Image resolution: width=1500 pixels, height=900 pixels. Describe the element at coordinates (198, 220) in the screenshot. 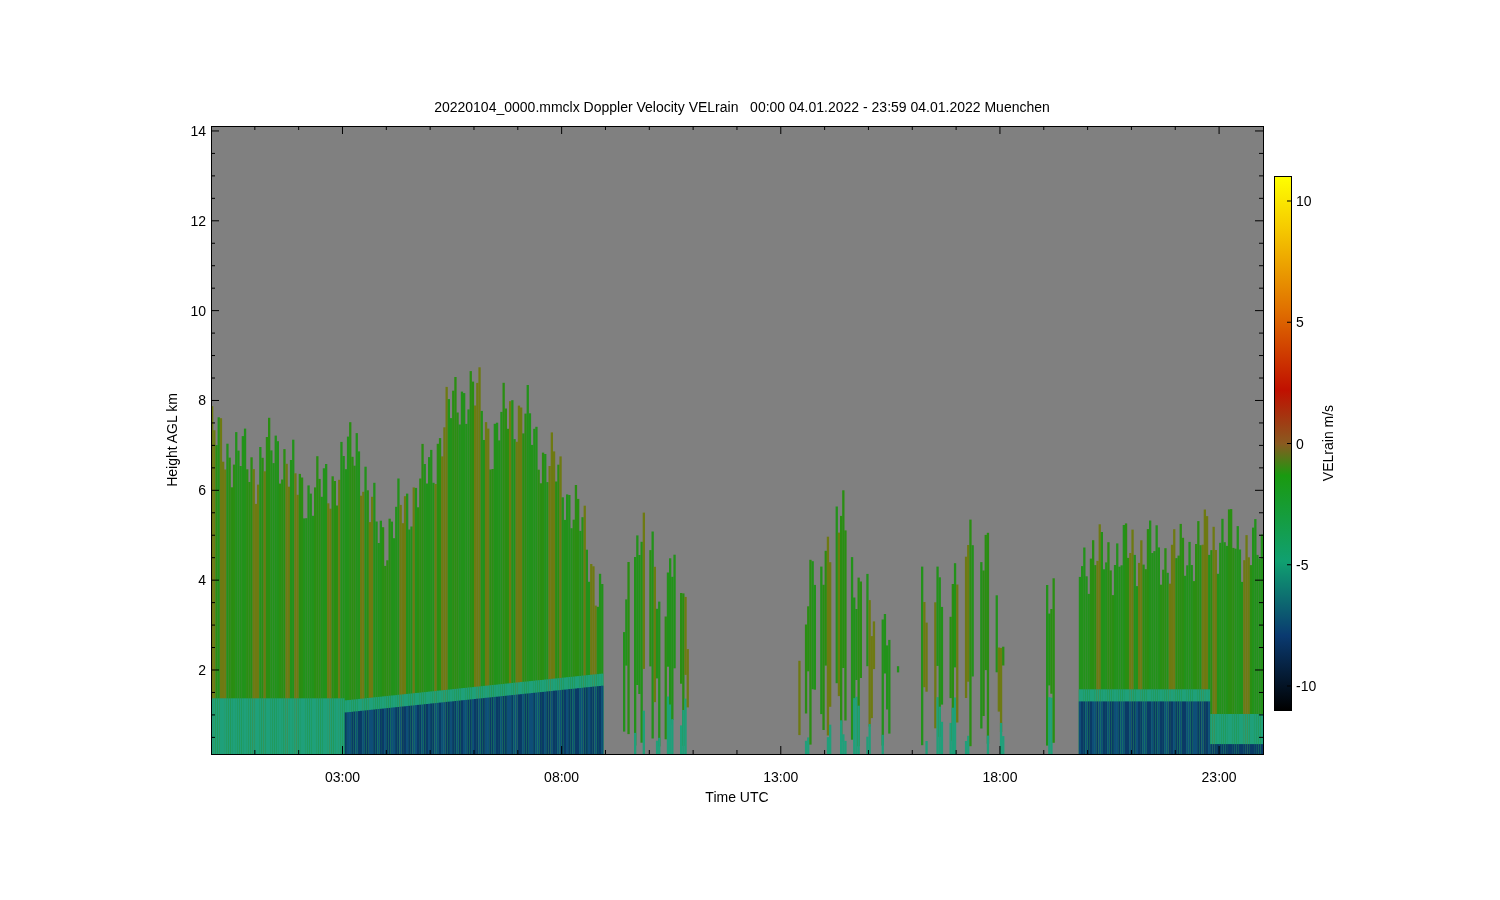

I see `y-tick-label: 12` at that location.